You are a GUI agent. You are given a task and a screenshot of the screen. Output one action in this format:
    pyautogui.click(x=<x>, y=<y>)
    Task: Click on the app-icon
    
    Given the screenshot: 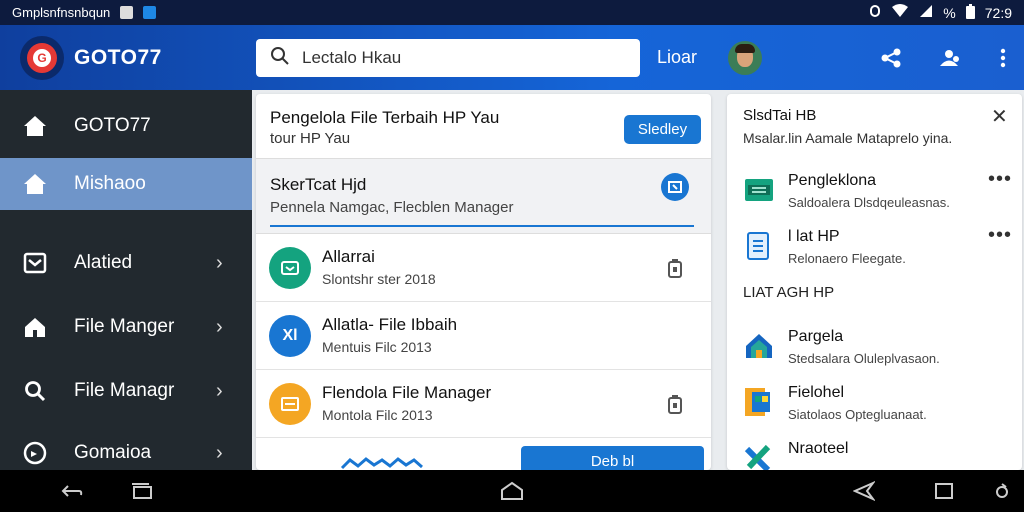 What is the action you would take?
    pyautogui.click(x=150, y=12)
    